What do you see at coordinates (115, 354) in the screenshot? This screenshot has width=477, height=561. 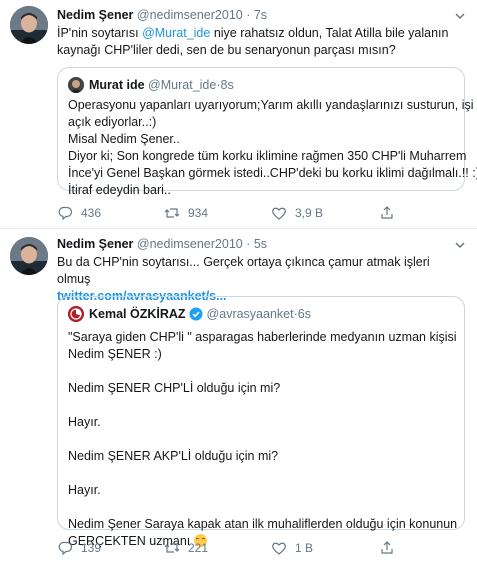 I see `quote-line: Nedim ŞENER :)` at bounding box center [115, 354].